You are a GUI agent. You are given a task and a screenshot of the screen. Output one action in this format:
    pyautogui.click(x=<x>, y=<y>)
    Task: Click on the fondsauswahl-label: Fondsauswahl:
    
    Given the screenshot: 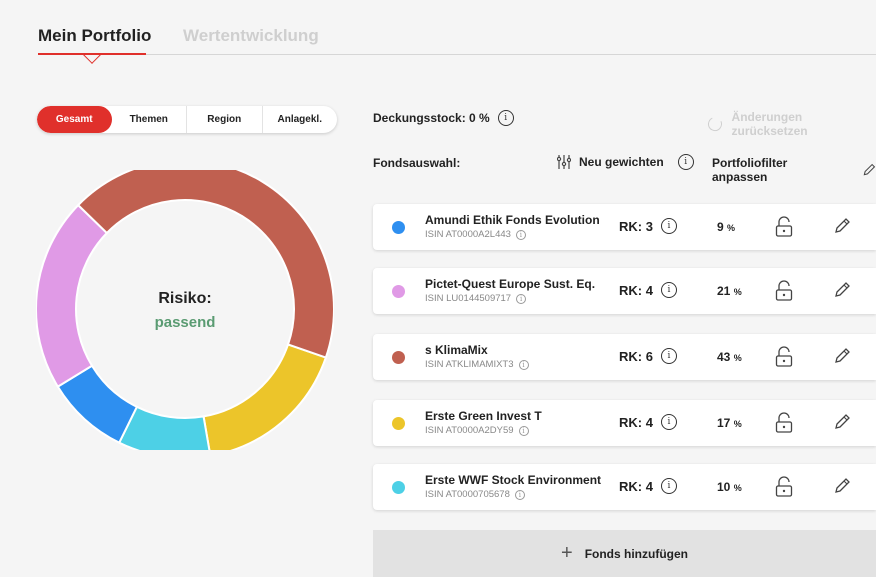 What is the action you would take?
    pyautogui.click(x=417, y=163)
    